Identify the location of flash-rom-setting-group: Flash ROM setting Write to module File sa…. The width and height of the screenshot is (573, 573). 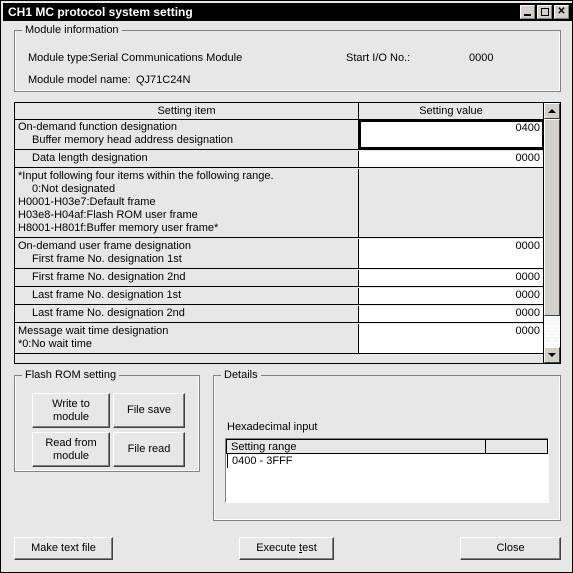
(107, 420).